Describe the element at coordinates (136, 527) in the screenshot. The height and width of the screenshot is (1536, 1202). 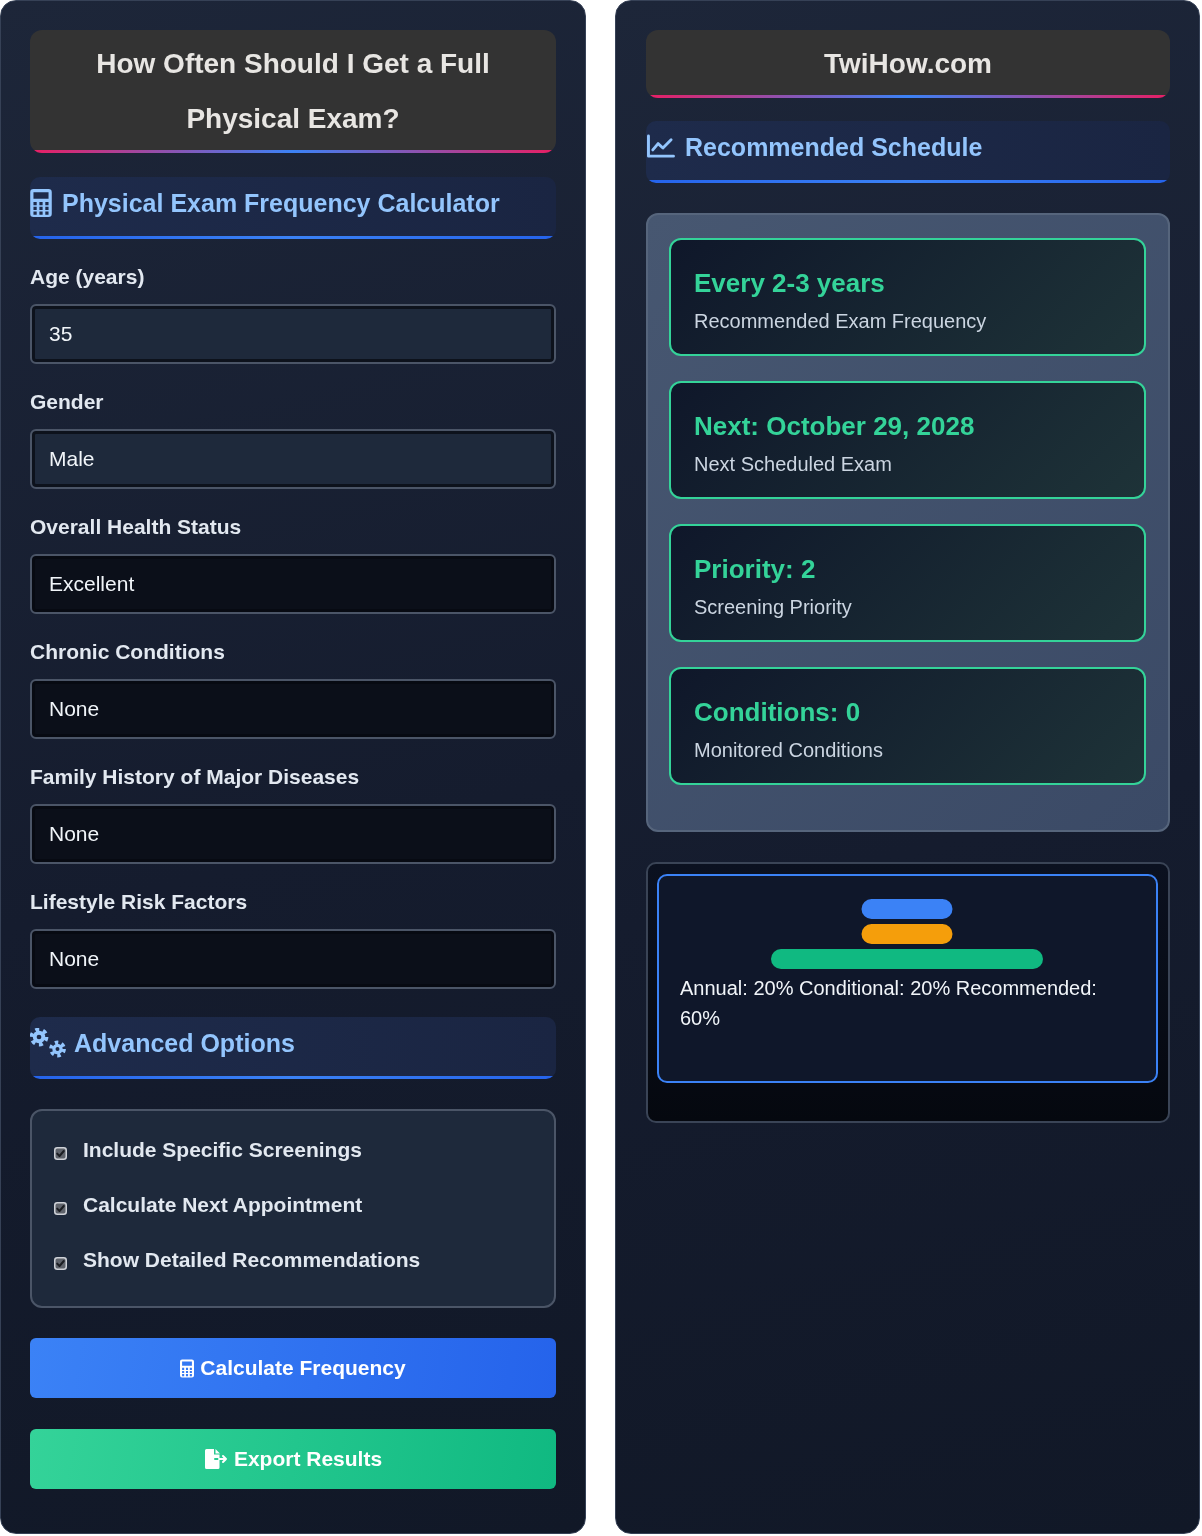
I see `field-label: Overall Health Status` at that location.